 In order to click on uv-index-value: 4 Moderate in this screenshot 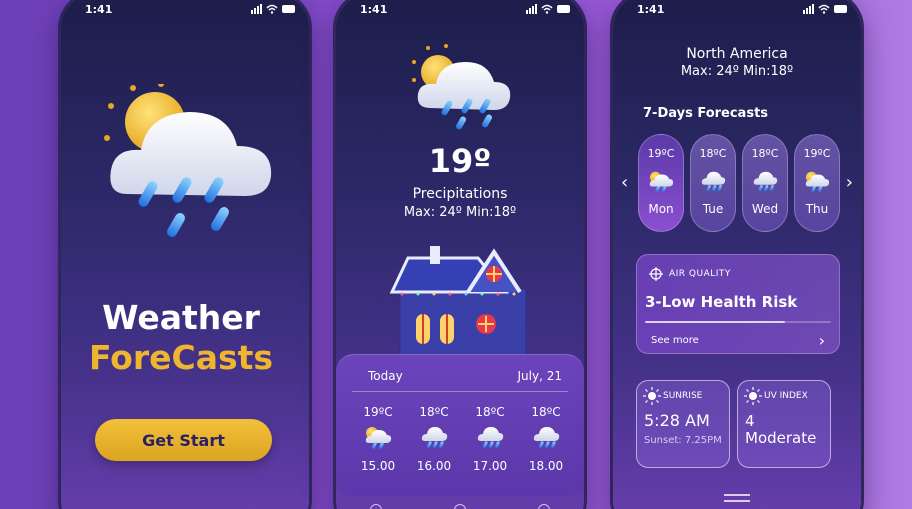, I will do `click(780, 430)`.